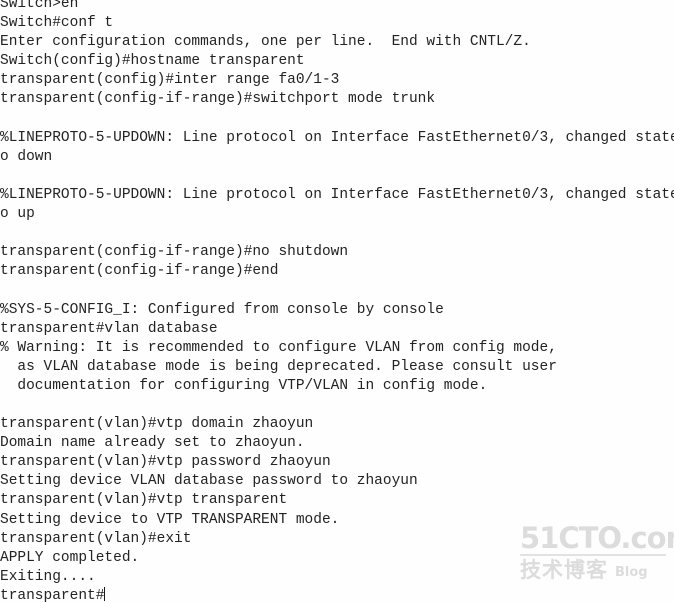  Describe the element at coordinates (170, 80) in the screenshot. I see `console-line: transparent(config)#inter range fa0/1-3` at that location.